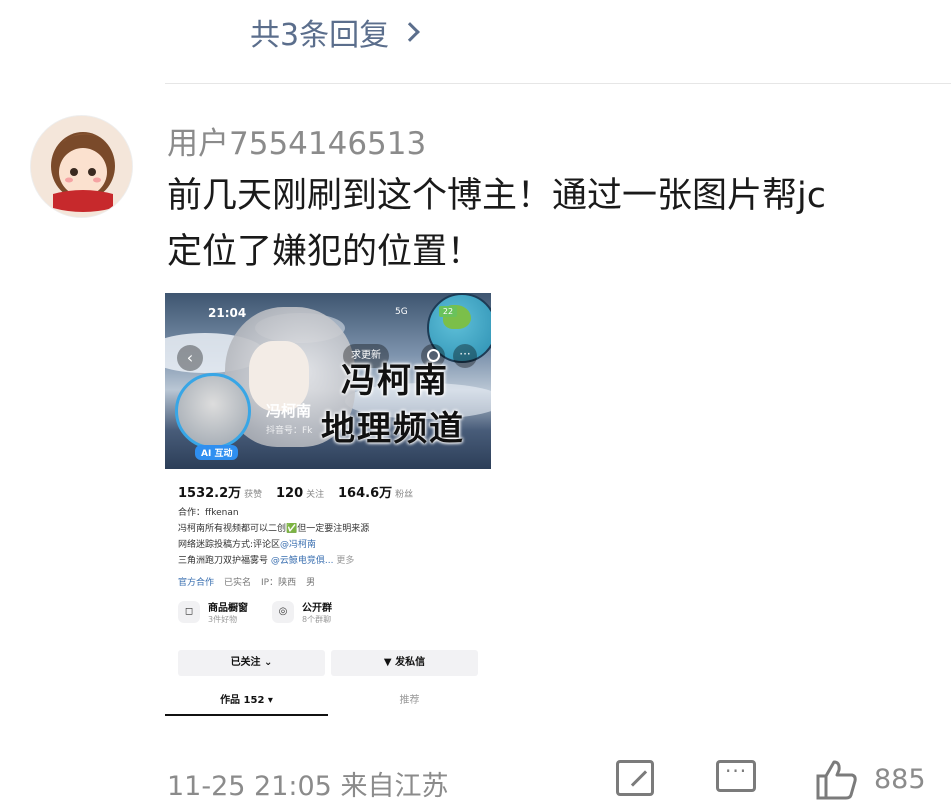  Describe the element at coordinates (228, 608) in the screenshot. I see `card-title: 商品橱窗` at that location.